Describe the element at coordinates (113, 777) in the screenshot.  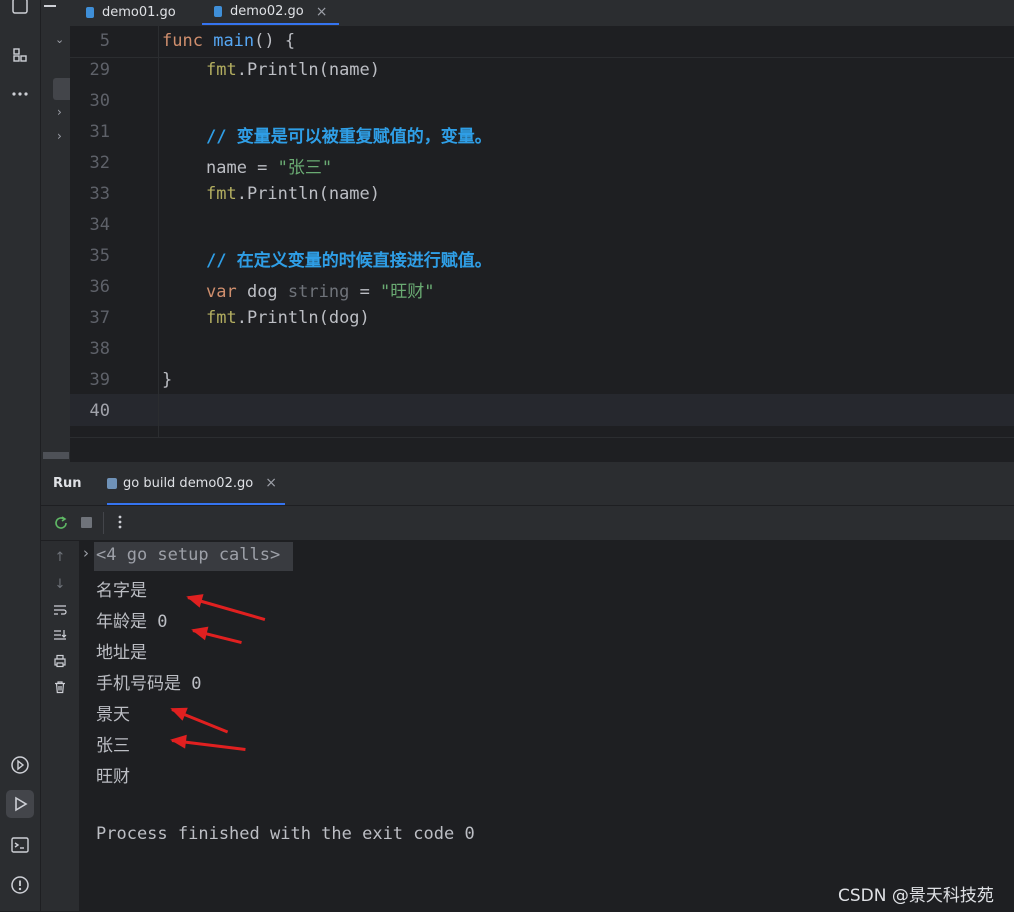
I see `output-line: 旺财` at that location.